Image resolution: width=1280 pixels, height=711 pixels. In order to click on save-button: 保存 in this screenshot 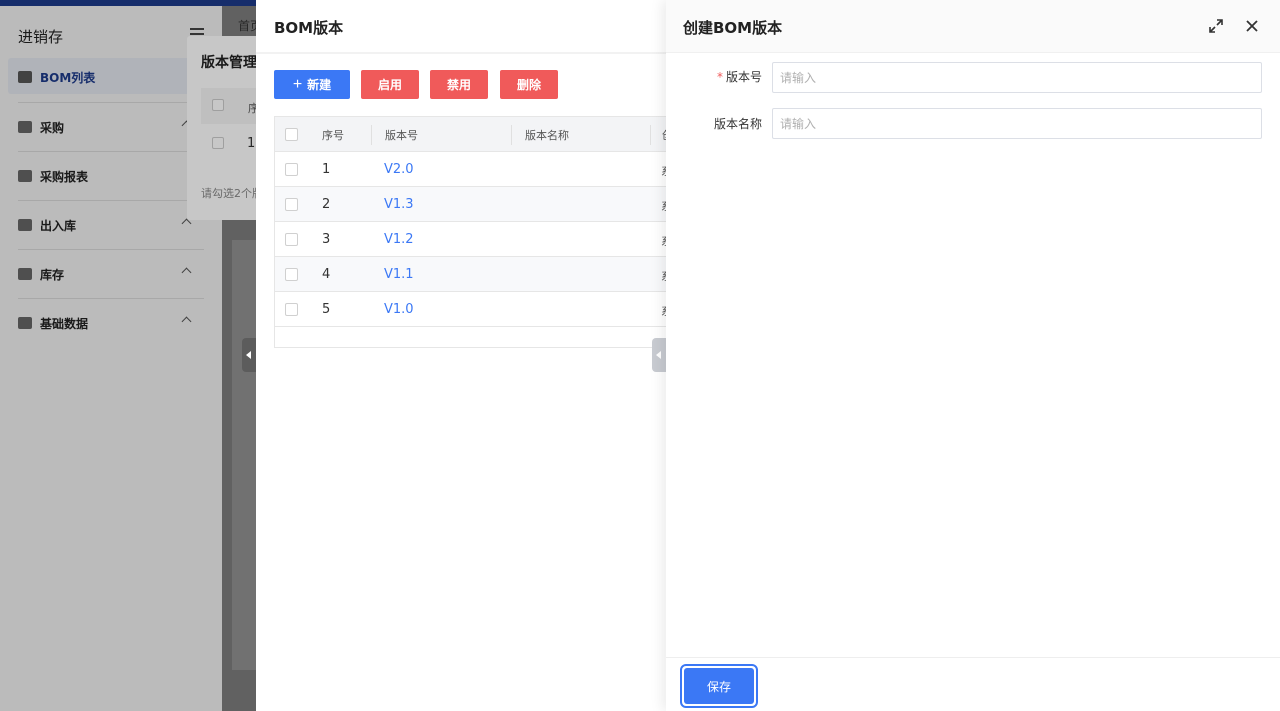, I will do `click(719, 686)`.